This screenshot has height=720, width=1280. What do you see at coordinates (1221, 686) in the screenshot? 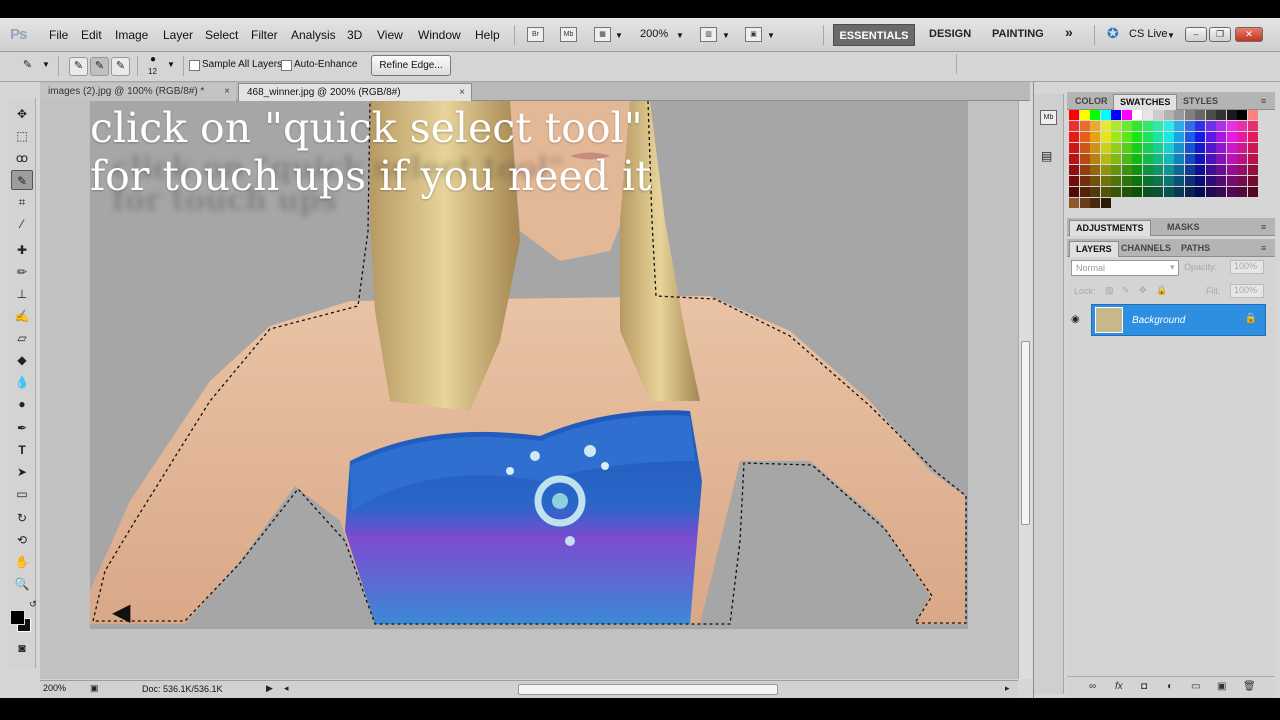
I see `new-layer-icon: ▣` at bounding box center [1221, 686].